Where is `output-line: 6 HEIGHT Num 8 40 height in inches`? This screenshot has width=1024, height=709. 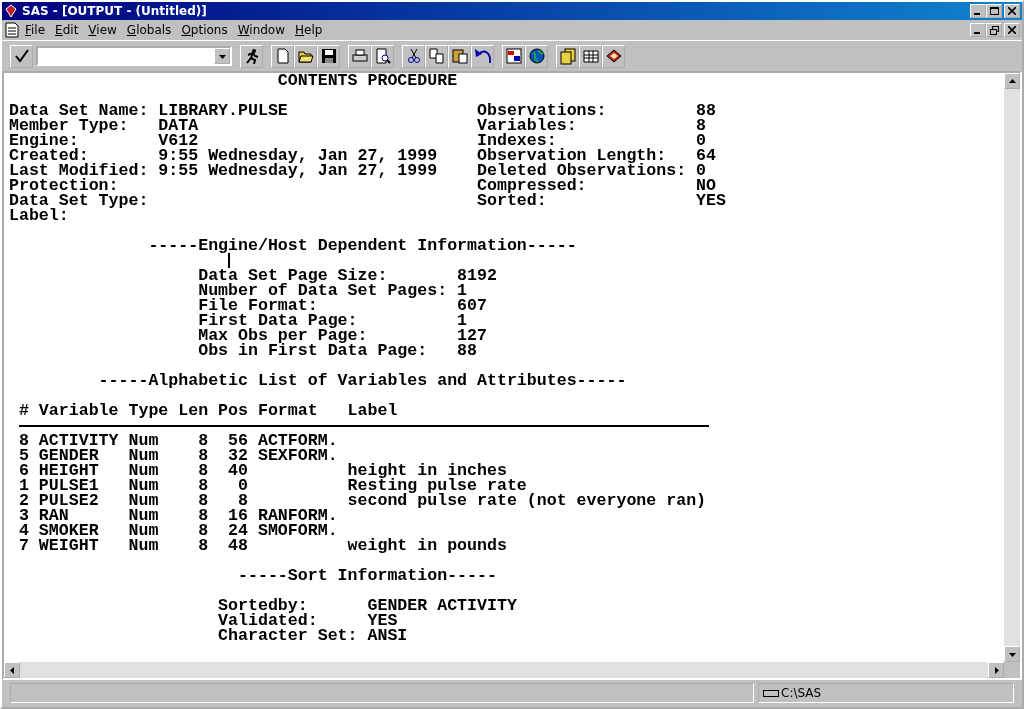 output-line: 6 HEIGHT Num 8 40 height in inches is located at coordinates (262, 470).